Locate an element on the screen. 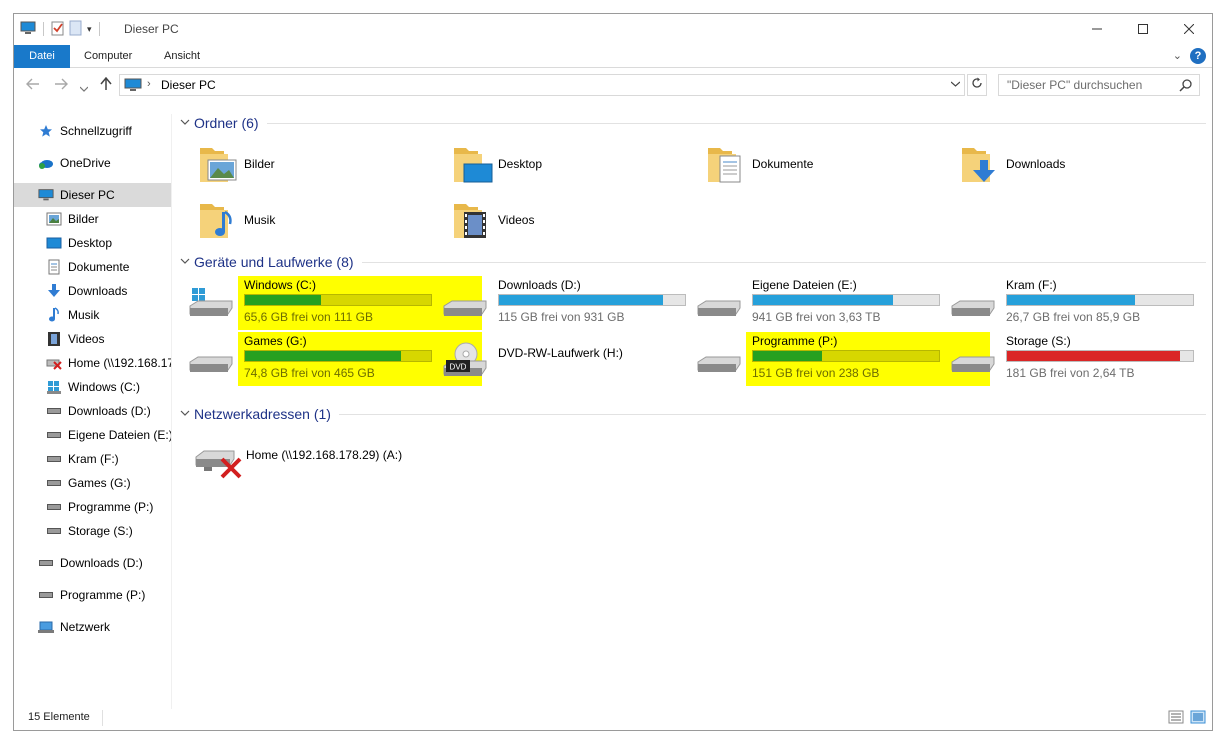 Image resolution: width=1226 pixels, height=744 pixels. properties-icon is located at coordinates (58, 29).